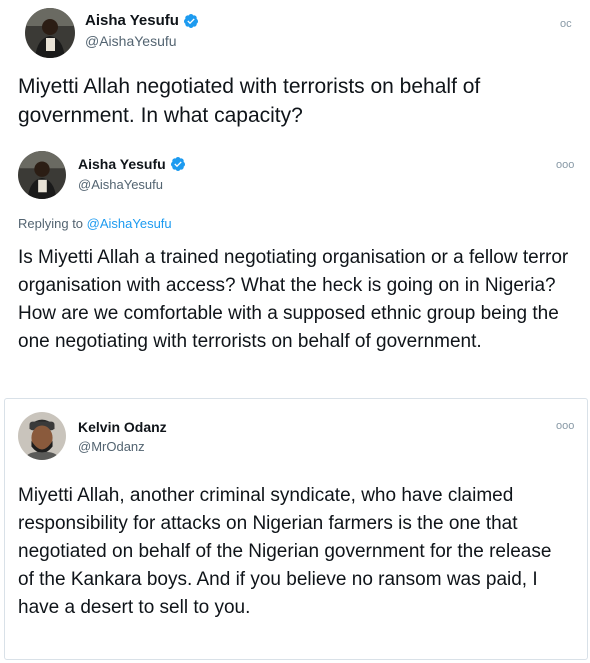 This screenshot has height=663, width=590. I want to click on author-handle: @MrOdanz, so click(111, 446).